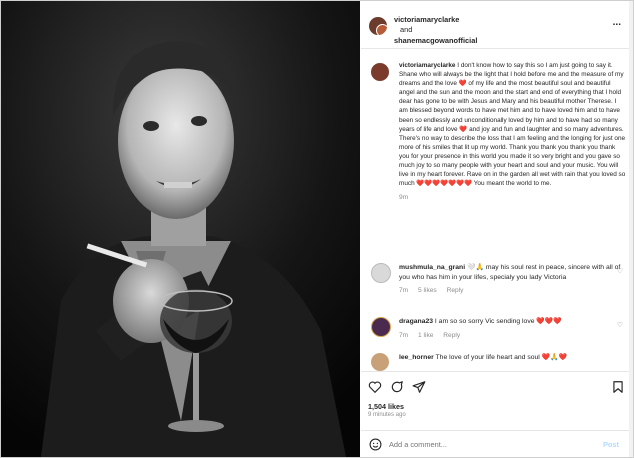 This screenshot has width=634, height=458. I want to click on comment-meta: 7m 5 likes Reply, so click(513, 291).